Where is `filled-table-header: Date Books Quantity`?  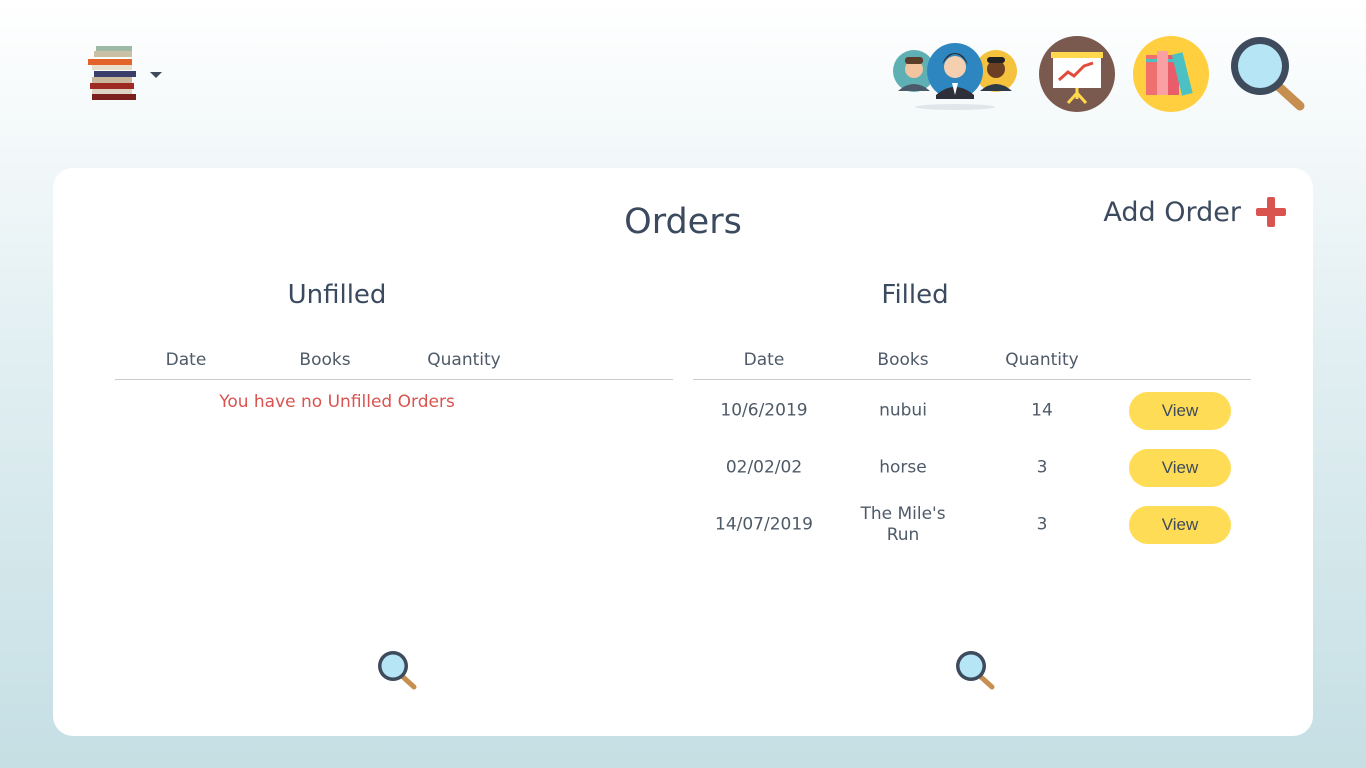
filled-table-header: Date Books Quantity is located at coordinates (972, 365).